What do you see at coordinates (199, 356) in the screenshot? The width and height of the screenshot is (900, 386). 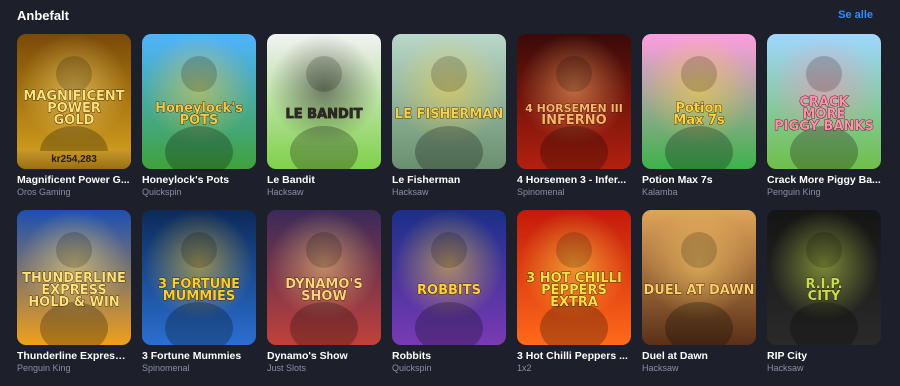 I see `game-title: 3 Fortune Mummies` at bounding box center [199, 356].